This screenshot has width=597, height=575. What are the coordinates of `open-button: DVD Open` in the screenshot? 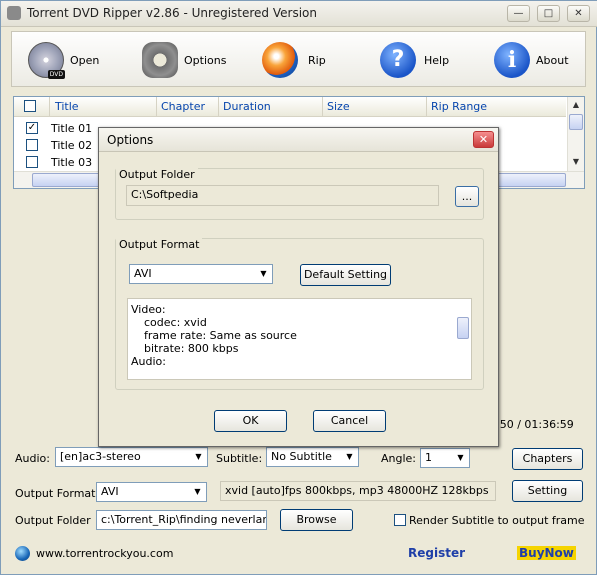 It's located at (63, 60).